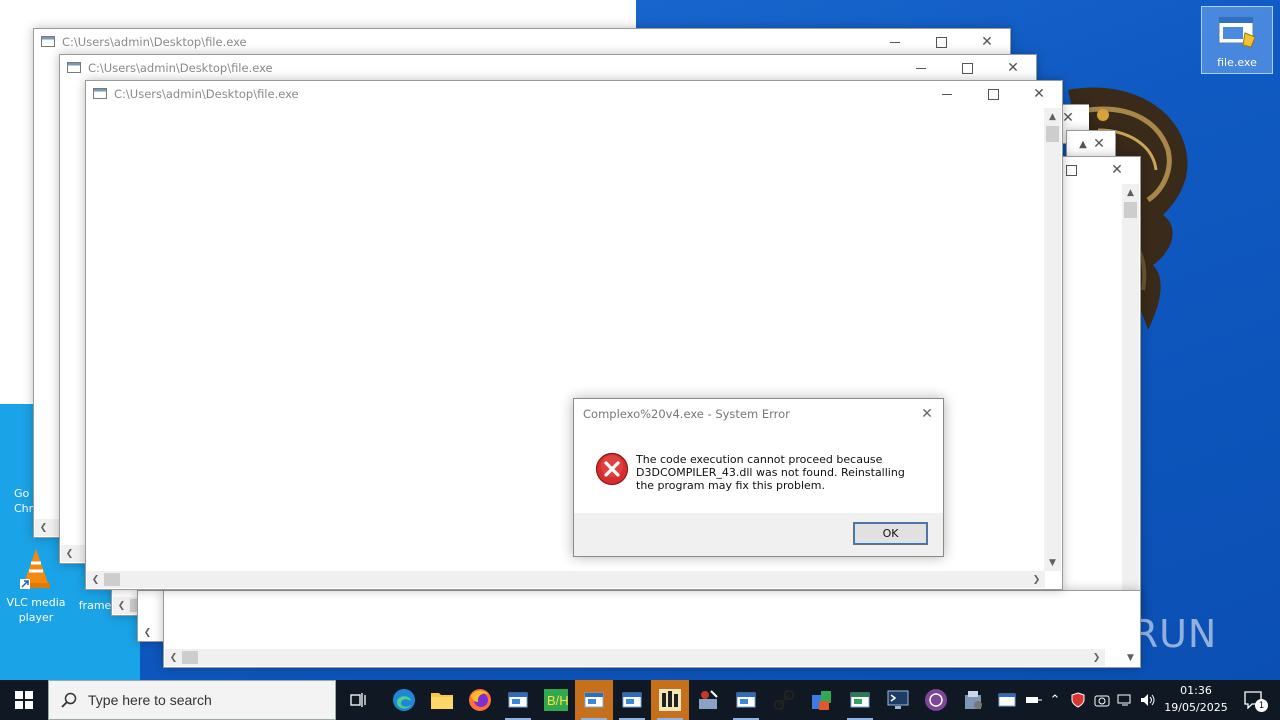 This screenshot has width=1280, height=720. What do you see at coordinates (652, 629) in the screenshot?
I see `console-window: ❮ ❯ ▼` at bounding box center [652, 629].